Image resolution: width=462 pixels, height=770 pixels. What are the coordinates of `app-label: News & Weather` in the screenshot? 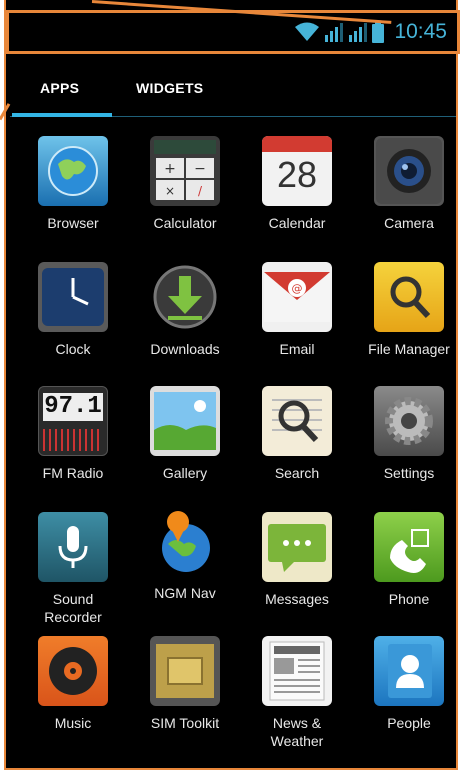 It's located at (297, 732).